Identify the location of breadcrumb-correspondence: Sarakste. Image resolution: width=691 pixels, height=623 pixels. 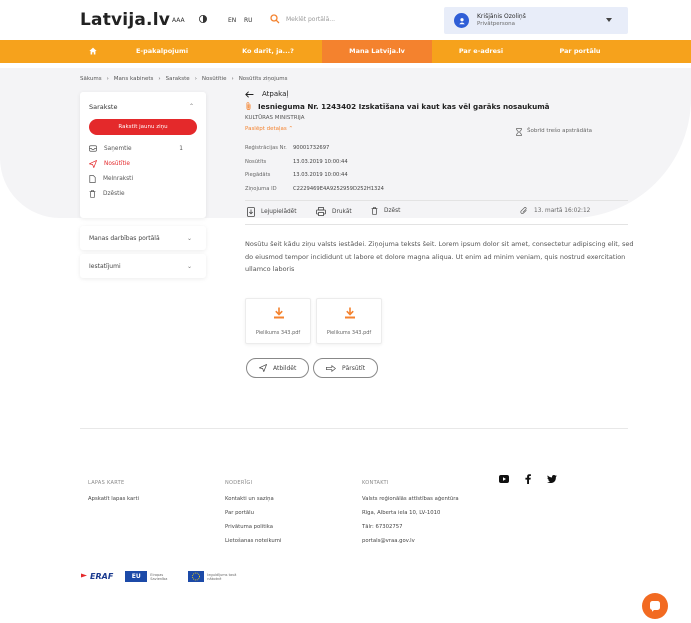
(178, 79).